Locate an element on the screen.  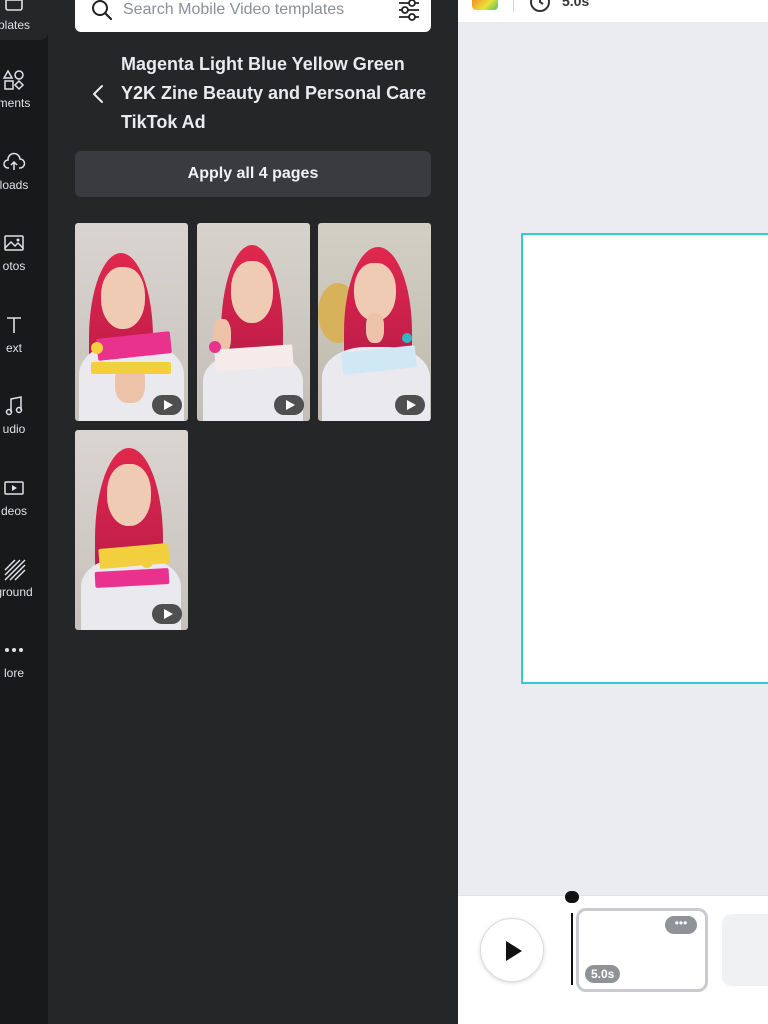
side-rail: plates ments loads otos ext udio deos g is located at coordinates (24, 512).